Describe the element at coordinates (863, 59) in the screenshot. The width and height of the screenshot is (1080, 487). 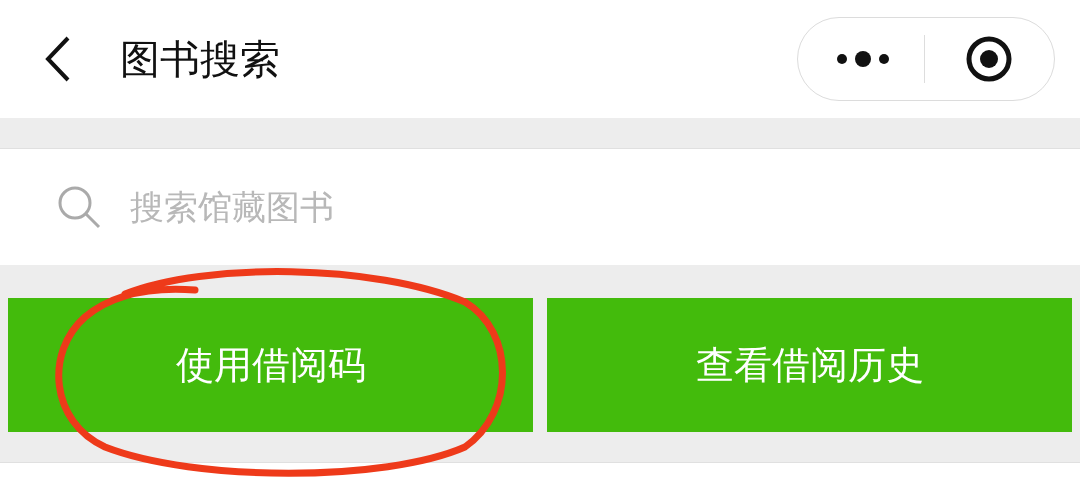
I see `more-icon` at that location.